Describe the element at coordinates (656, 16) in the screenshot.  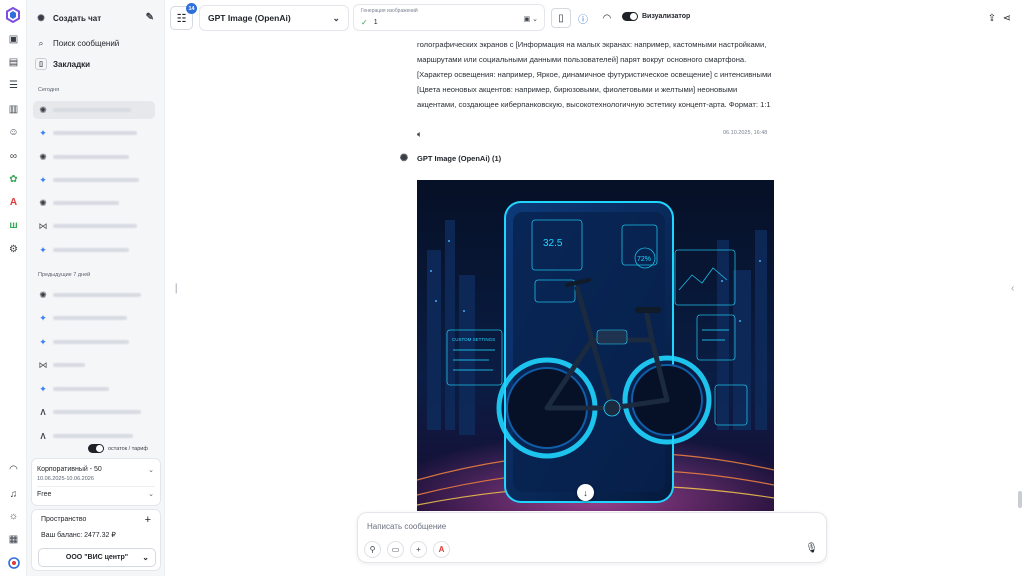
I see `visualizer-toggle-row: Визуализатор` at that location.